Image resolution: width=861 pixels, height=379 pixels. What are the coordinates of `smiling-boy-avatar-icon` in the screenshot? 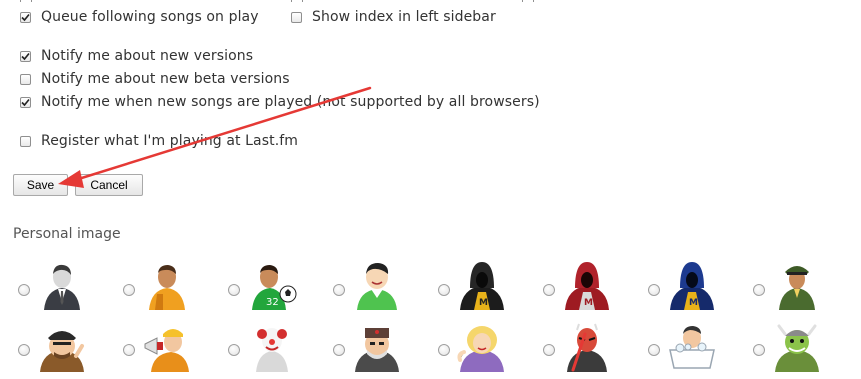 It's located at (377, 284).